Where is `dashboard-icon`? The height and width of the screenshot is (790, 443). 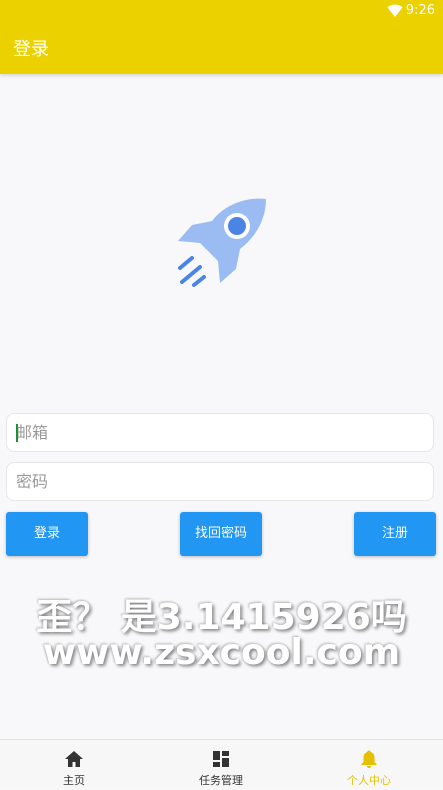 dashboard-icon is located at coordinates (221, 759).